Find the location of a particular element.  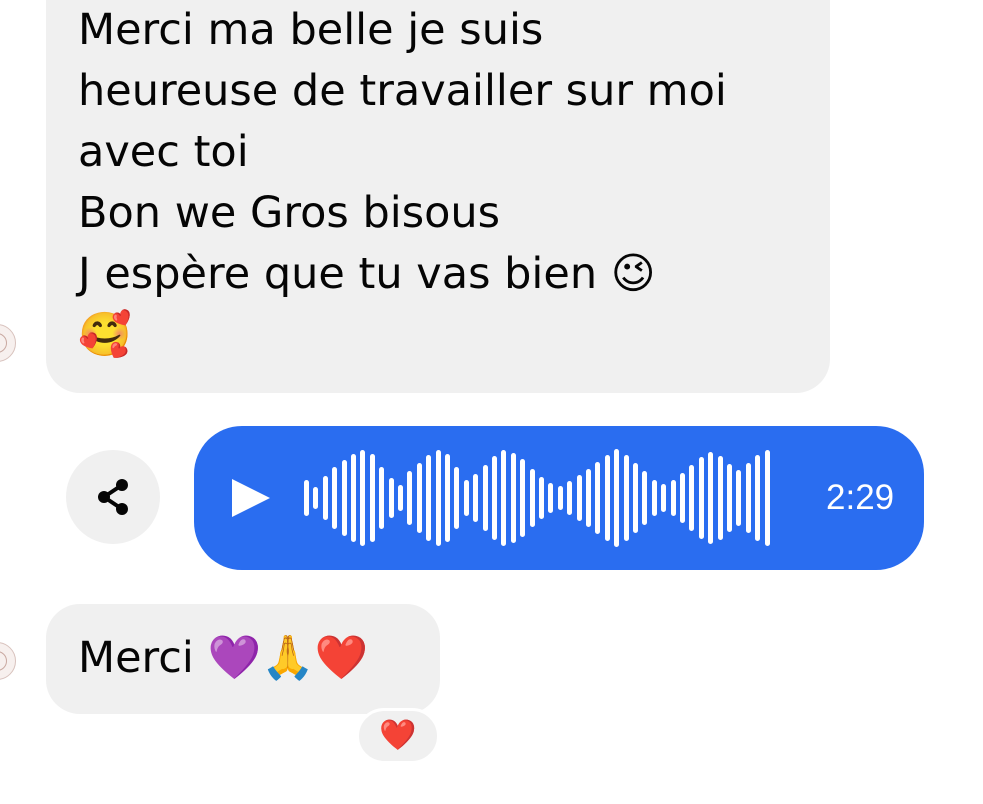

incoming-message-bubble: Merci 💜🙏❤️ is located at coordinates (243, 659).